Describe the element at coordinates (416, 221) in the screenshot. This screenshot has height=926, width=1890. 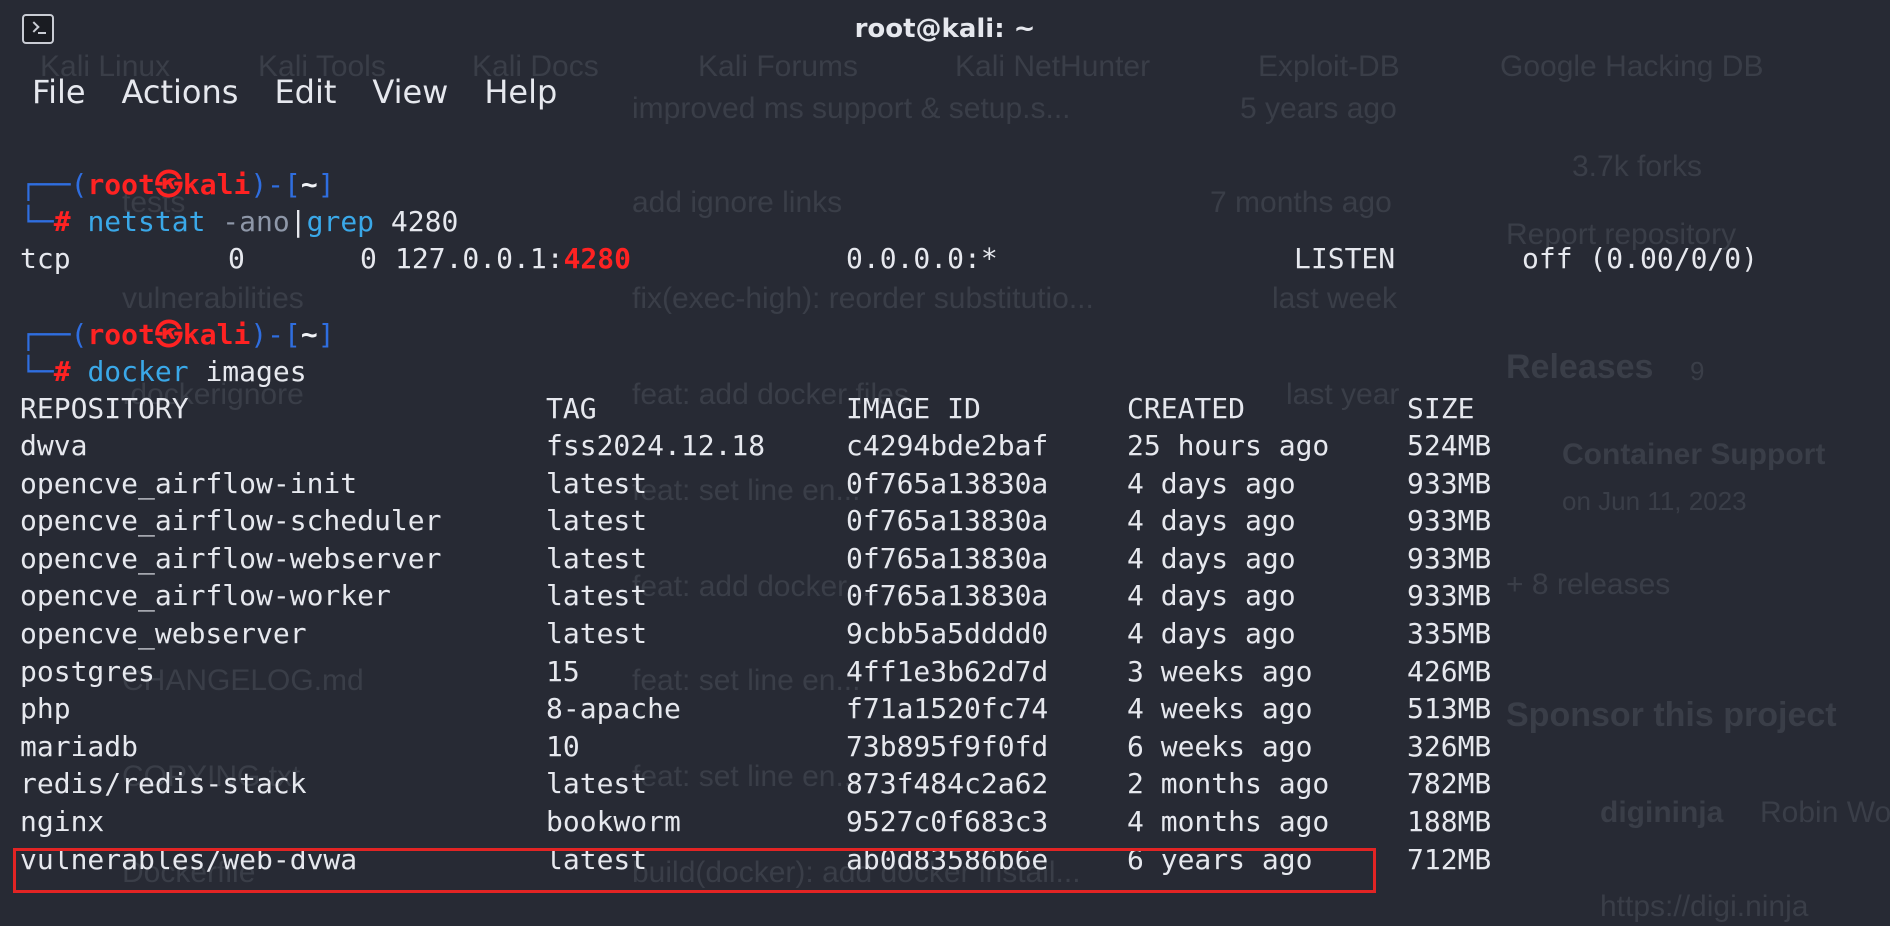
I see `command-grep-arg: 4280` at that location.